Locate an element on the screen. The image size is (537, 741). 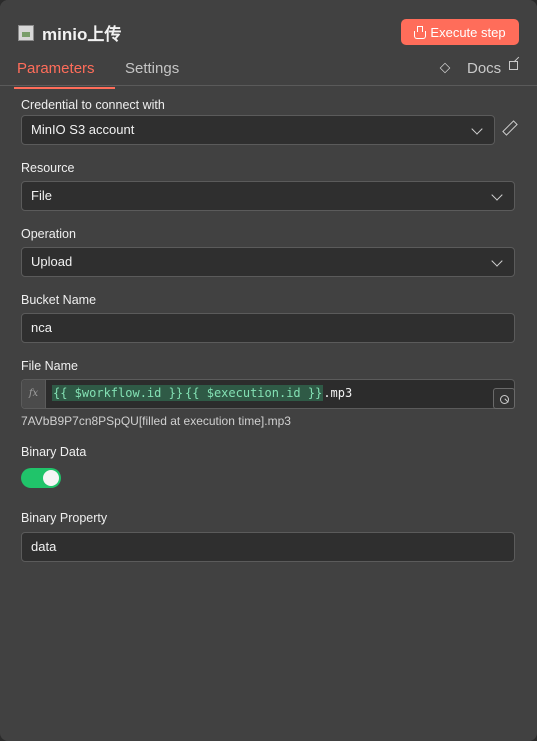
credential-value: MinIO S3 account is located at coordinates (83, 129).